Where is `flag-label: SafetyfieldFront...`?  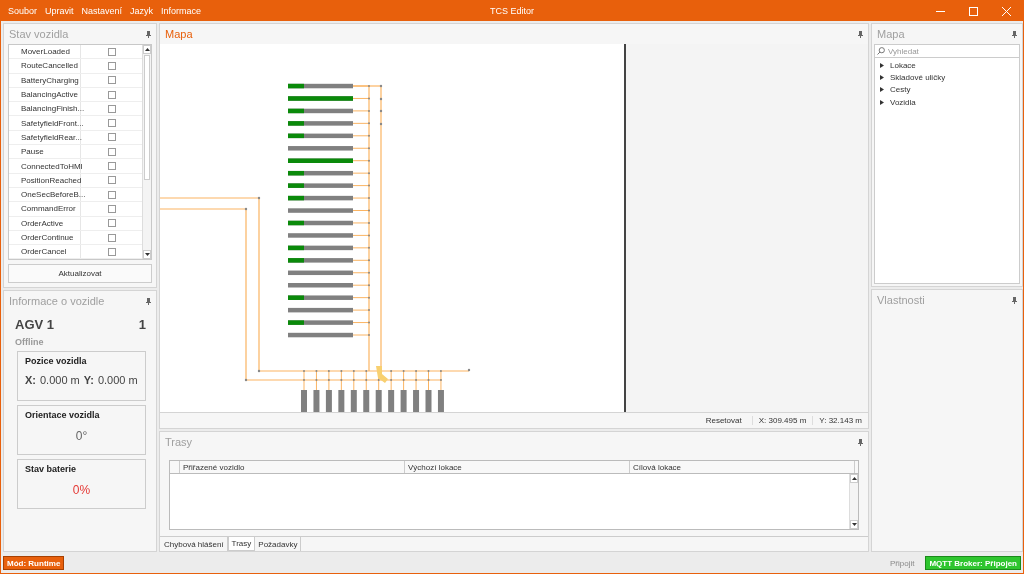 flag-label: SafetyfieldFront... is located at coordinates (45, 123).